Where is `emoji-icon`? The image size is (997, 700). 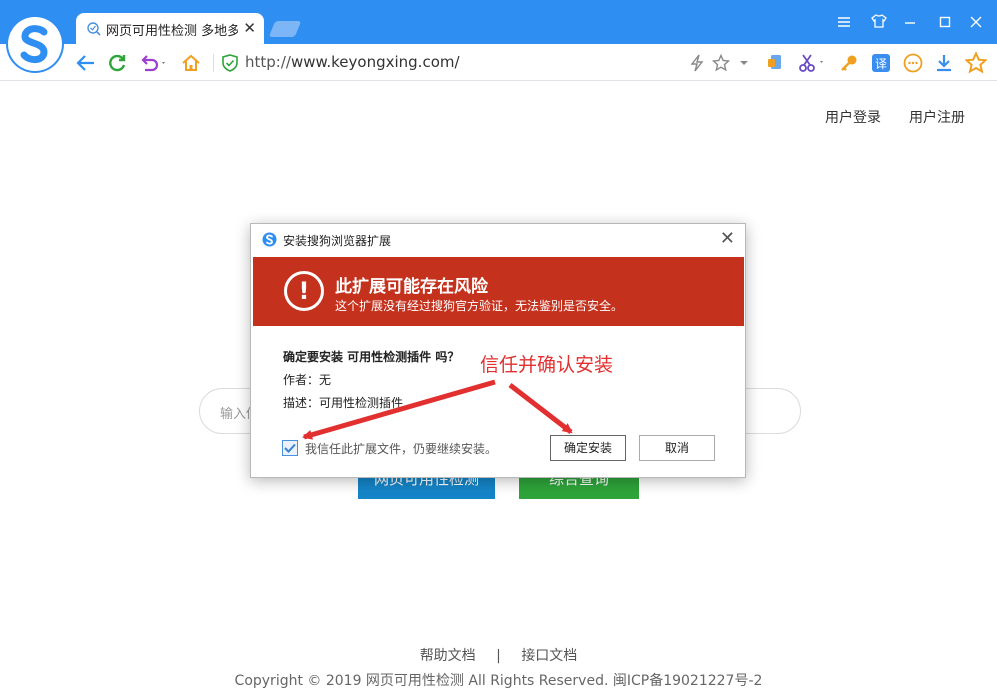 emoji-icon is located at coordinates (913, 63).